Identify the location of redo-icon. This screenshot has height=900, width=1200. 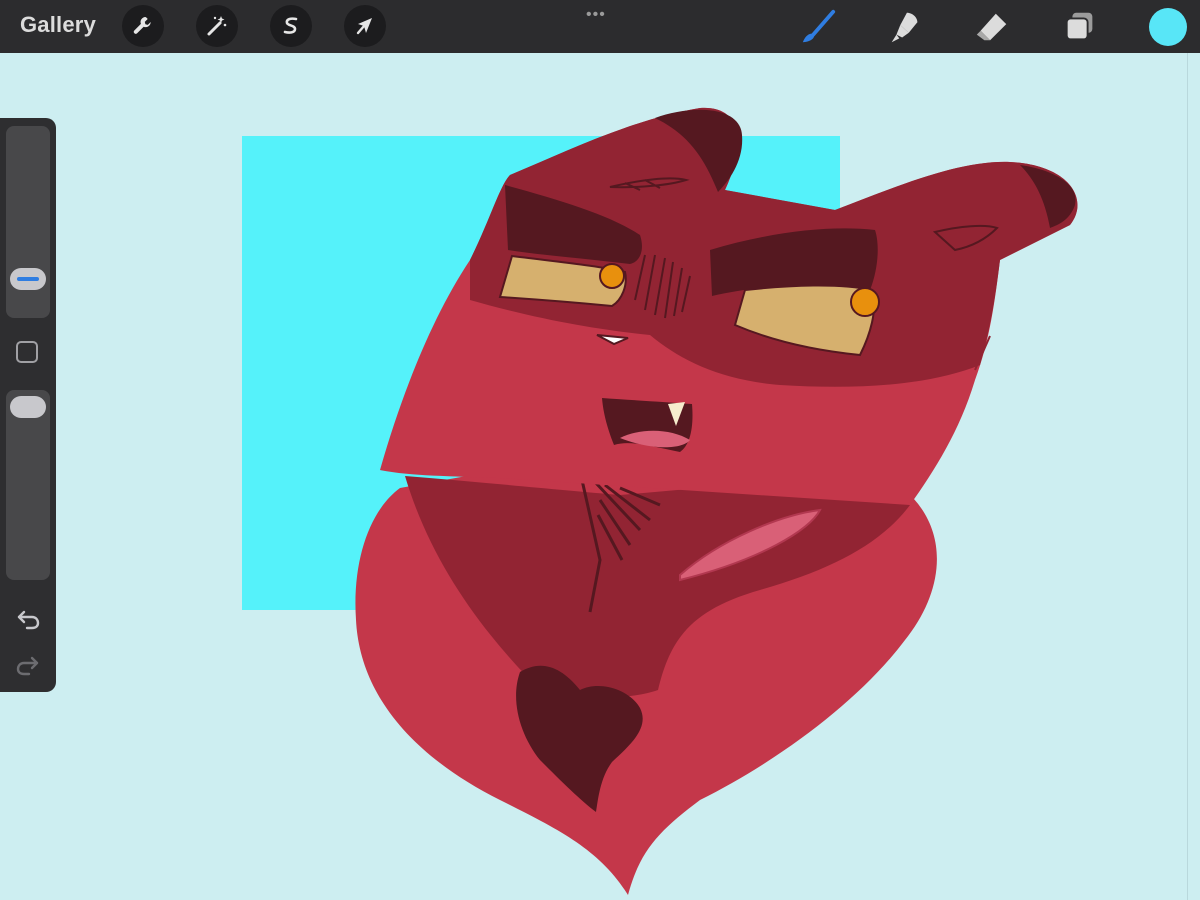
(28, 664).